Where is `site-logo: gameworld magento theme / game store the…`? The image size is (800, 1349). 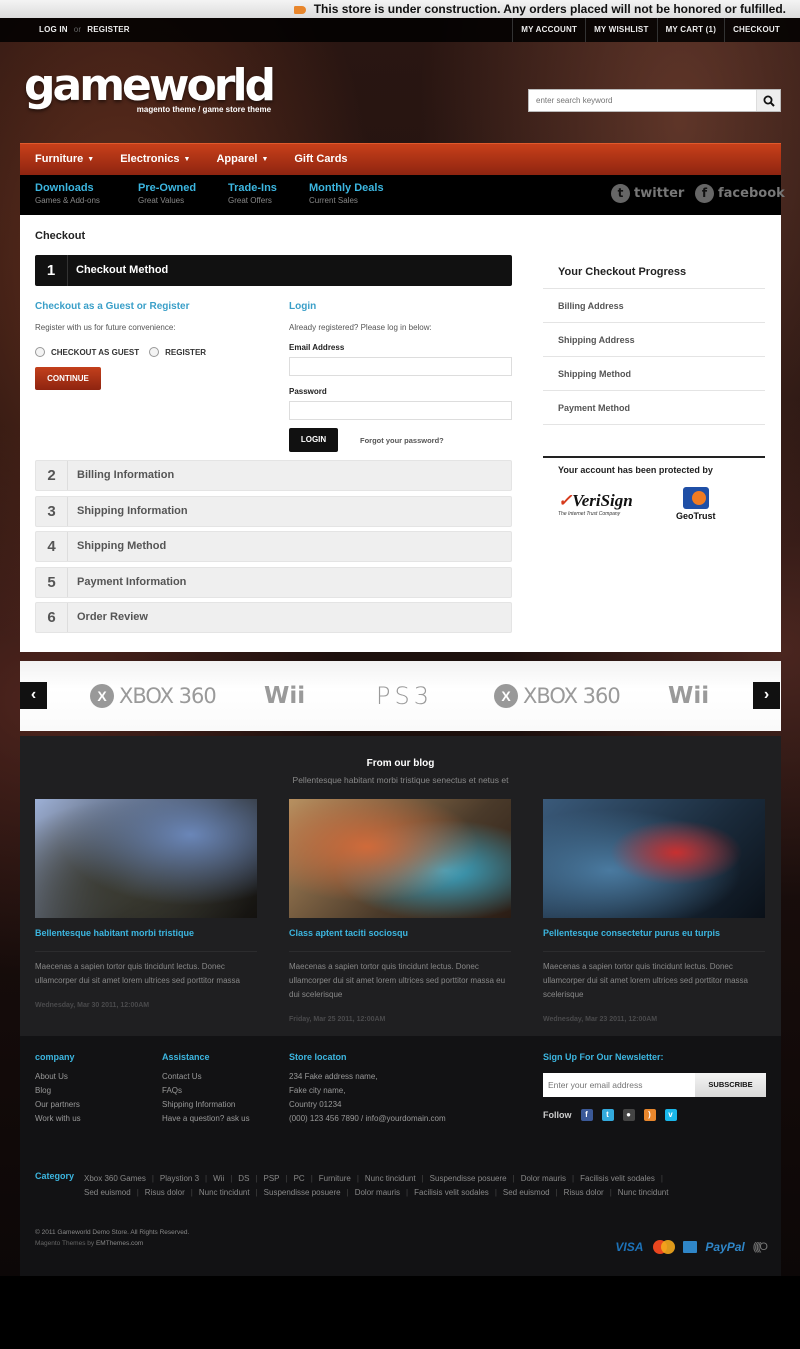
site-logo: gameworld magento theme / game store the… is located at coordinates (150, 89).